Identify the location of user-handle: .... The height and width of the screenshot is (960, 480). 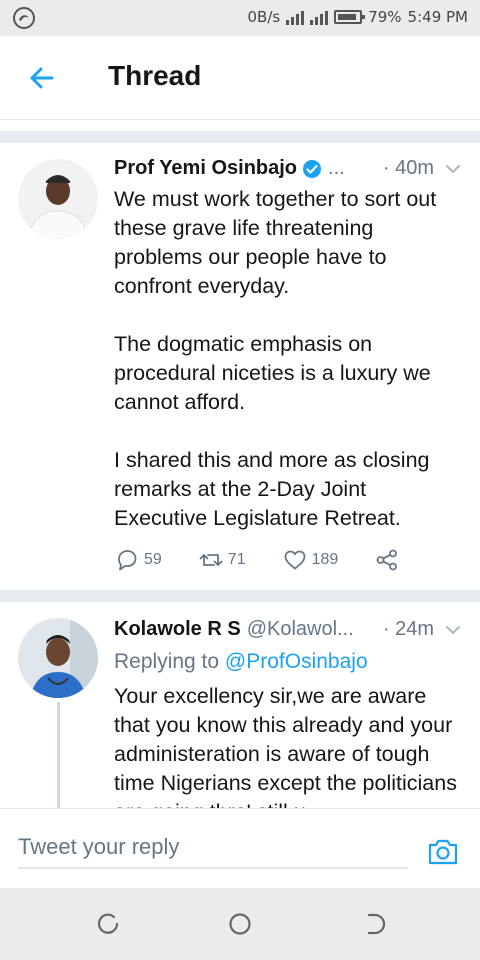
(336, 168).